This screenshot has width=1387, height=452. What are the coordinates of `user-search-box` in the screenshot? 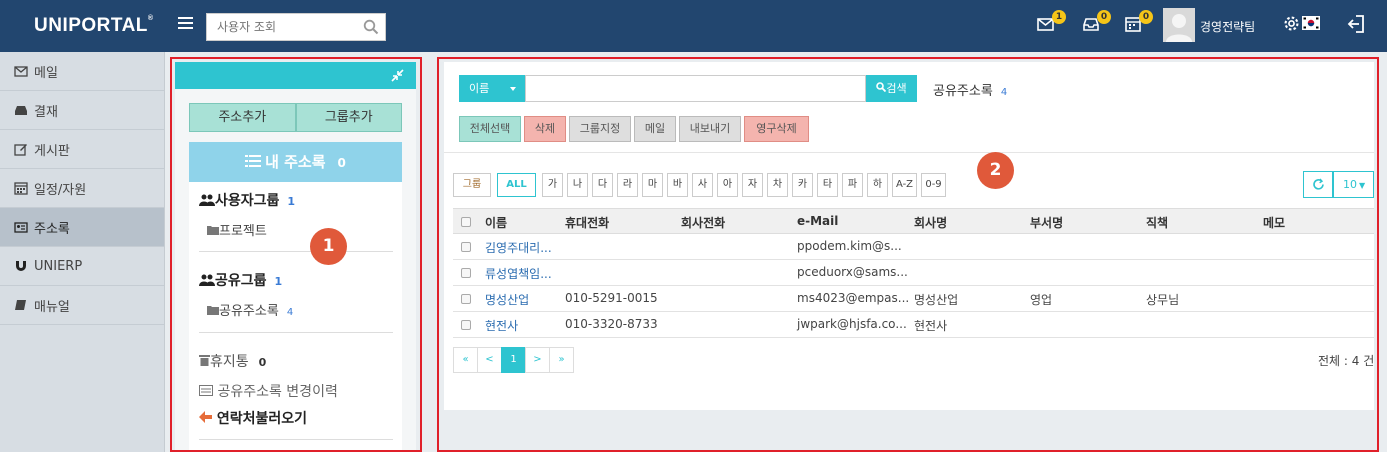 It's located at (296, 27).